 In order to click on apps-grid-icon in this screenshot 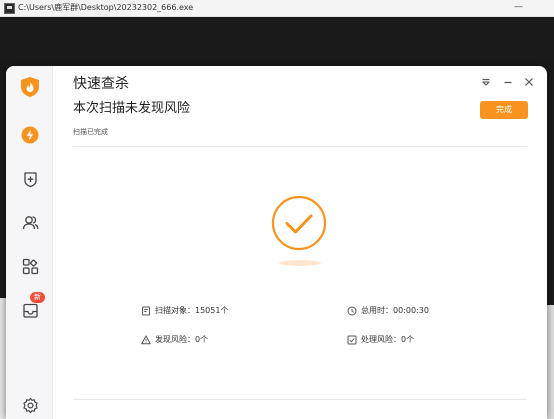, I will do `click(30, 266)`.